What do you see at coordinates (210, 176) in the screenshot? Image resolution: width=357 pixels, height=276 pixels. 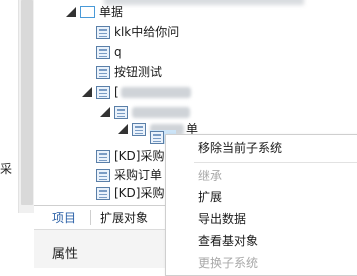 I see `menu-item-inherit: 继承` at bounding box center [210, 176].